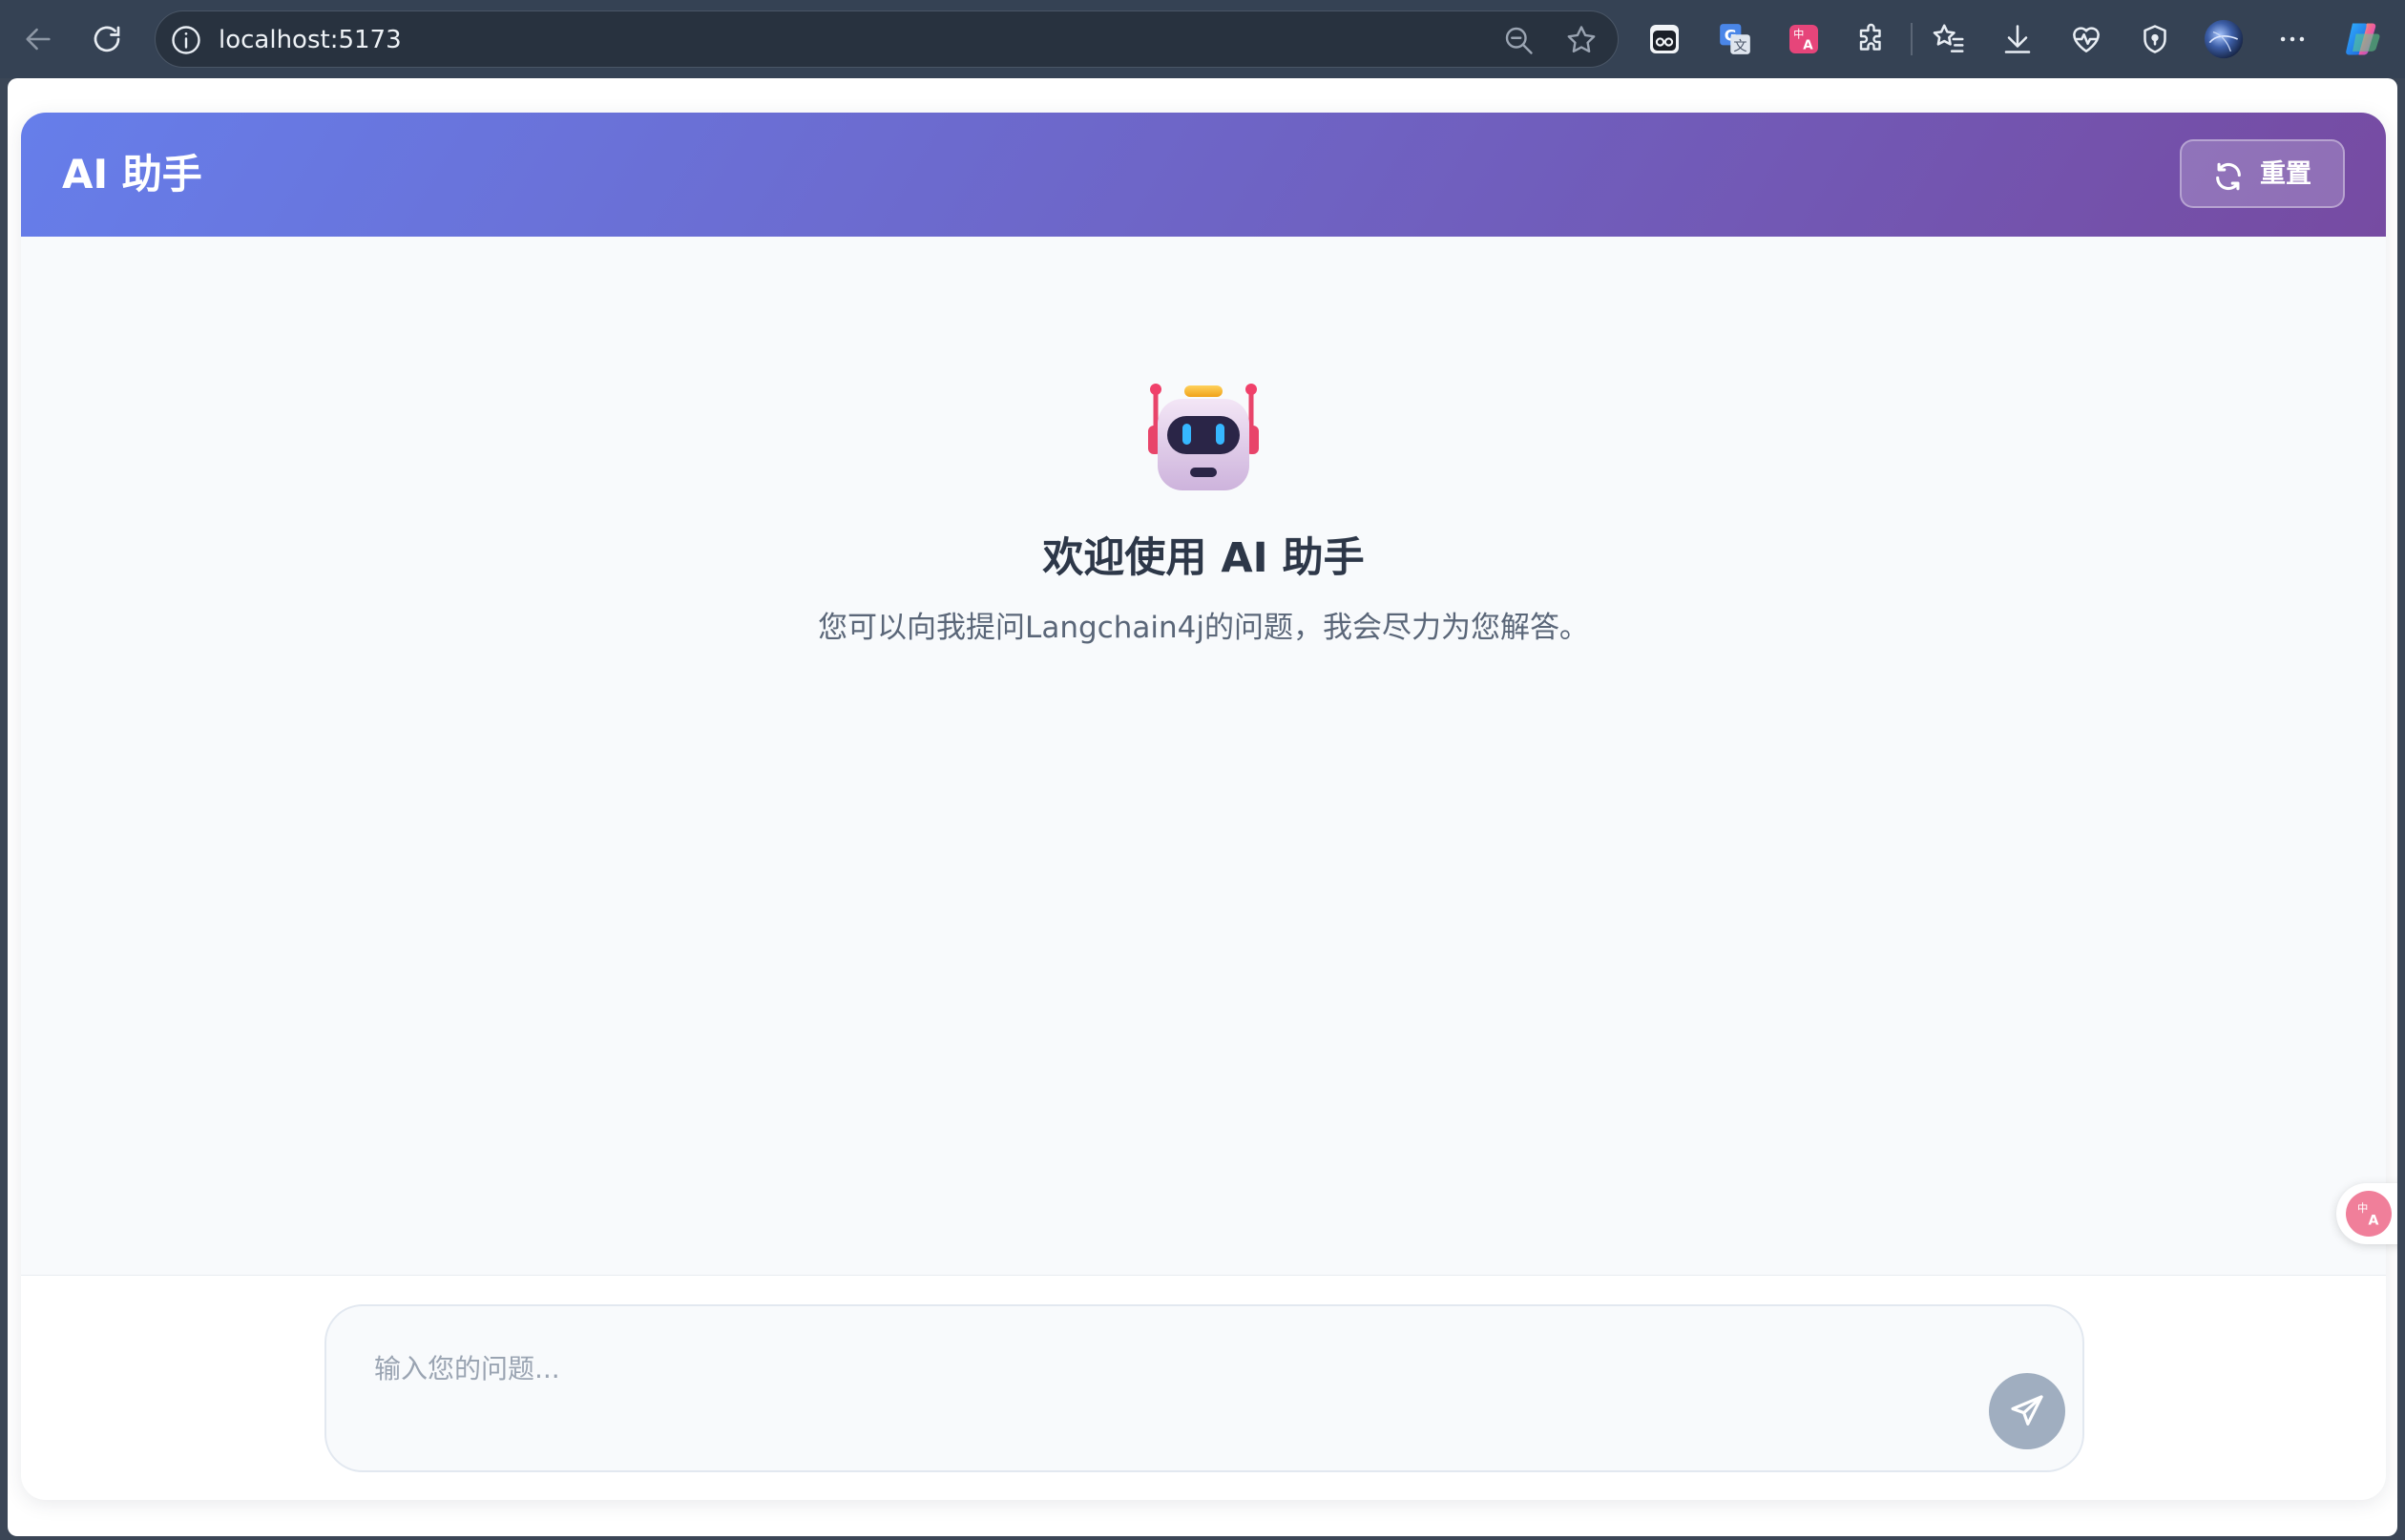 This screenshot has height=1540, width=2405. I want to click on send-button, so click(2027, 1411).